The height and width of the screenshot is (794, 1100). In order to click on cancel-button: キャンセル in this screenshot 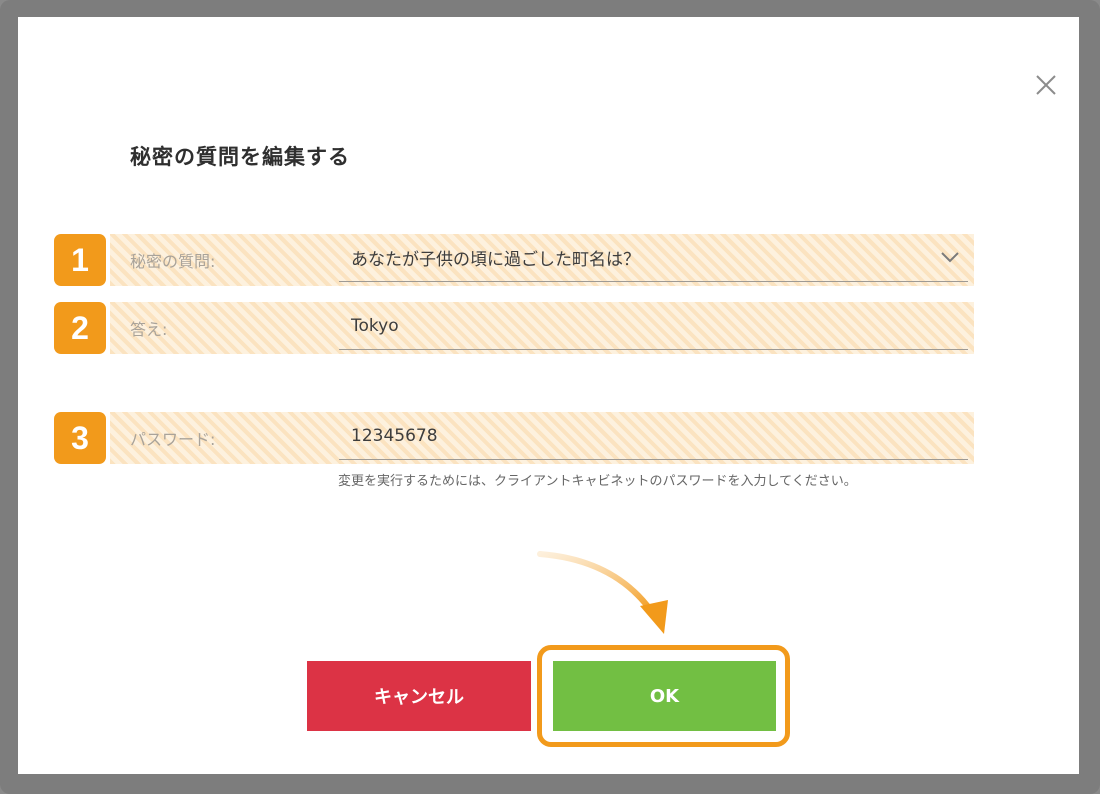, I will do `click(419, 696)`.